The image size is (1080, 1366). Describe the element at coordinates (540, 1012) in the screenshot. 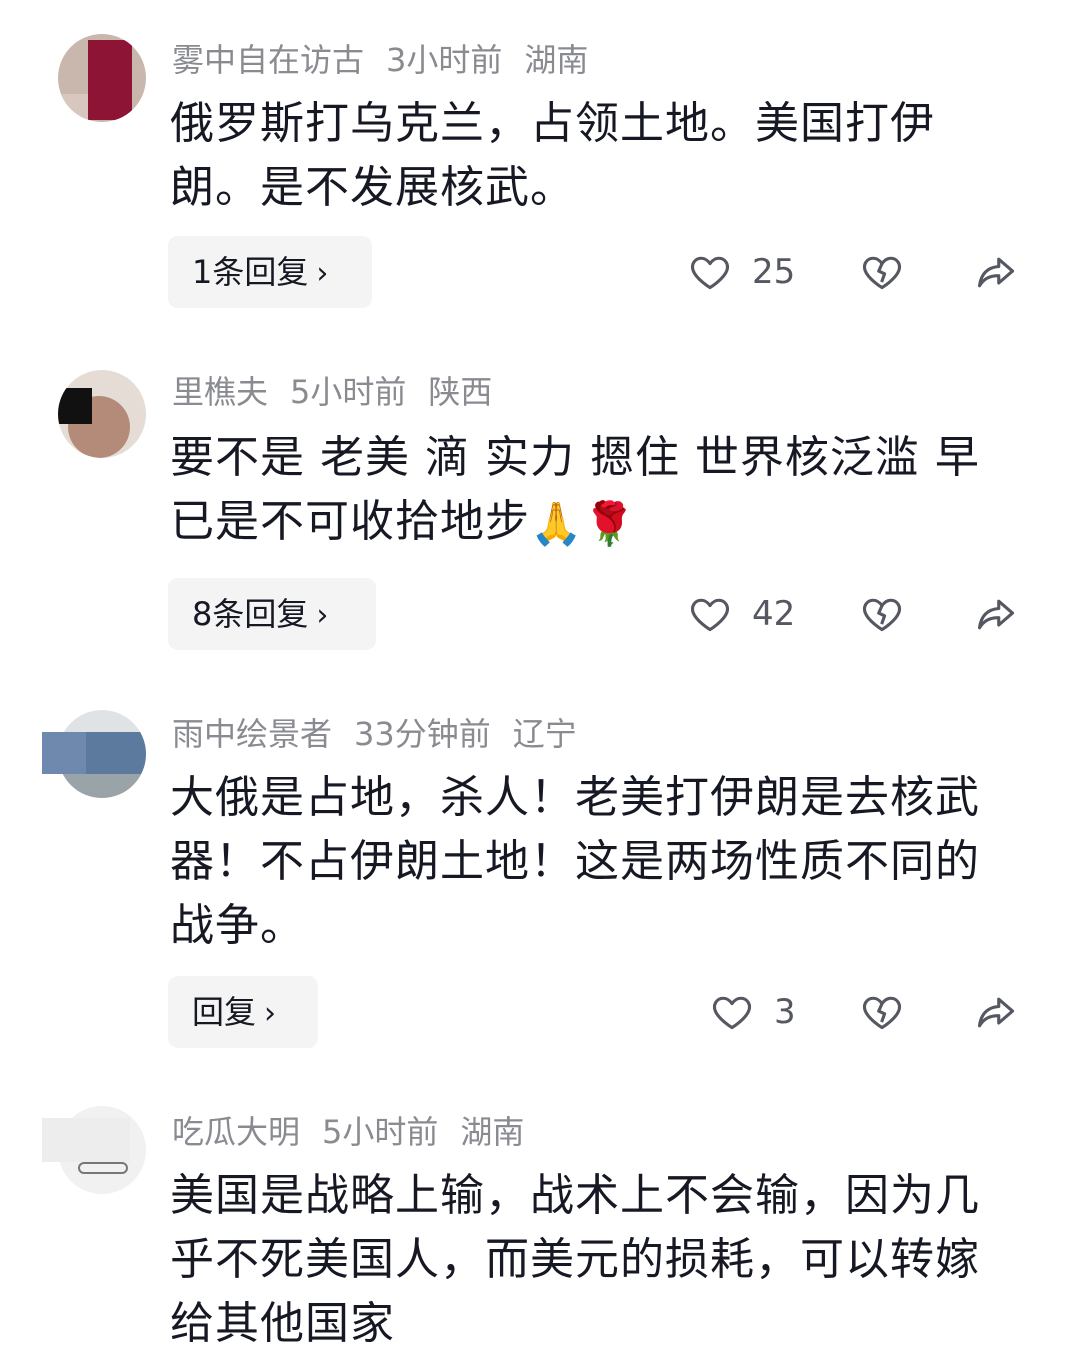

I see `comment-actions: 3` at that location.